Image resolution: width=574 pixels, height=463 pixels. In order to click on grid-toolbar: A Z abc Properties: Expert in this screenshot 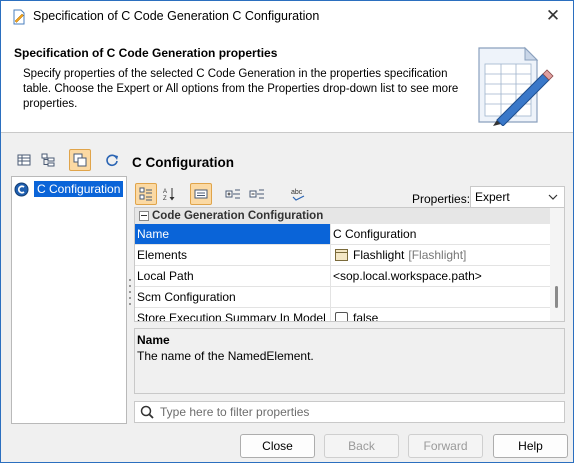, I will do `click(349, 195)`.